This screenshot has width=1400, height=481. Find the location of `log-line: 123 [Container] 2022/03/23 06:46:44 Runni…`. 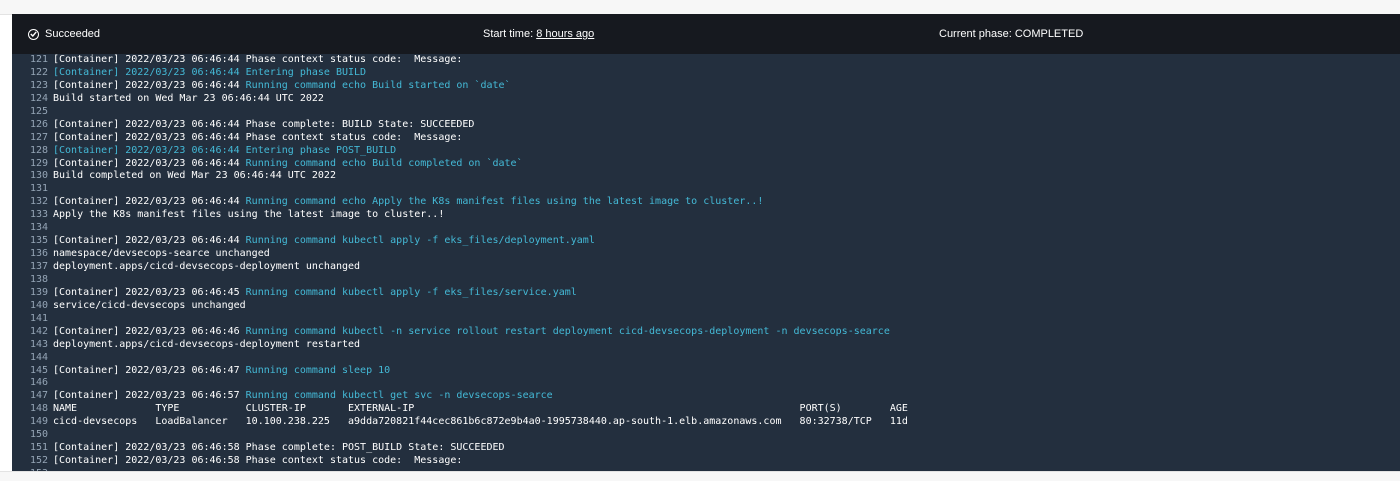

log-line: 123 [Container] 2022/03/23 06:46:44 Runni… is located at coordinates (706, 86).